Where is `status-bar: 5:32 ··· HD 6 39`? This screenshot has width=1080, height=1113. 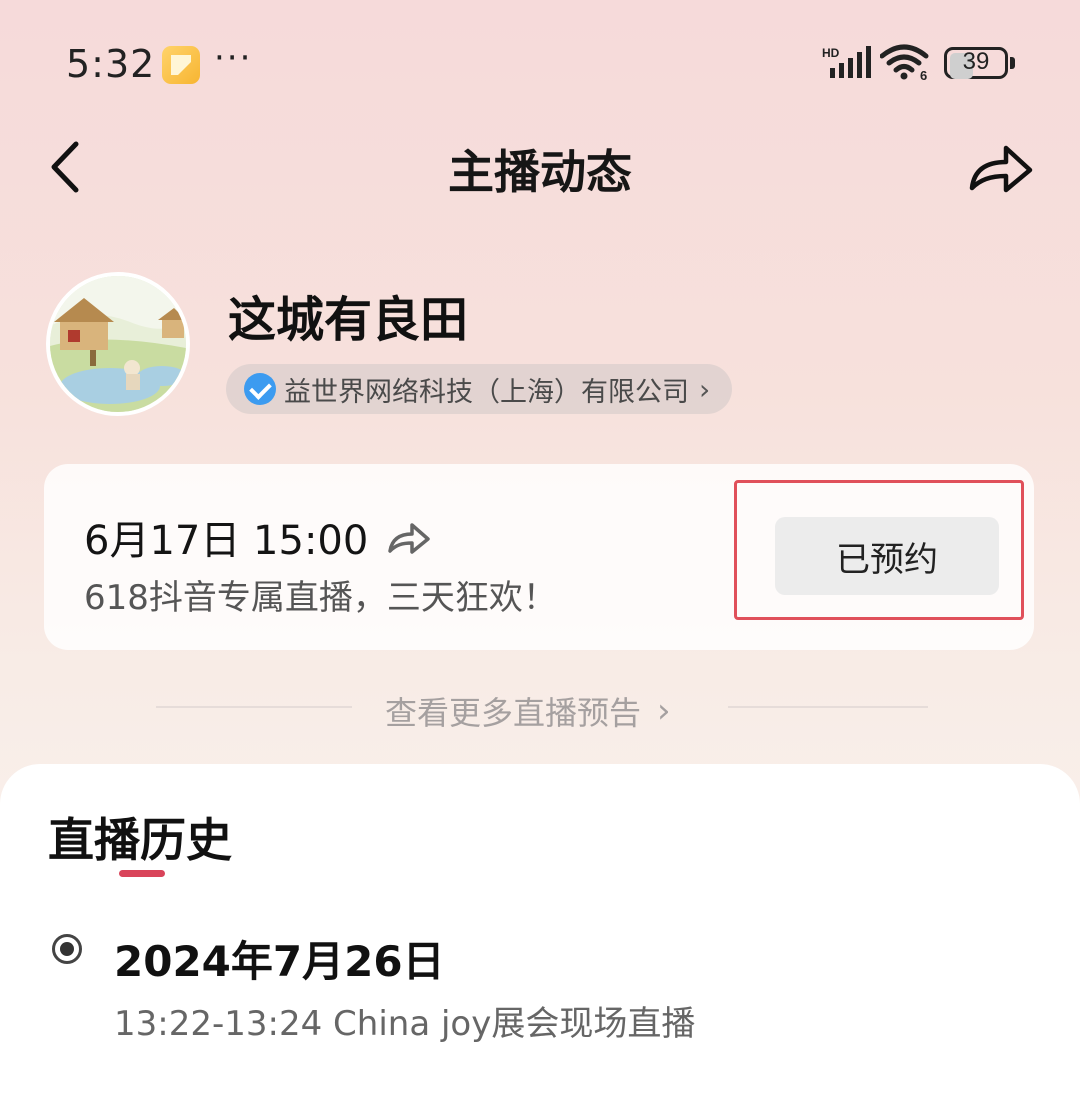 status-bar: 5:32 ··· HD 6 39 is located at coordinates (540, 65).